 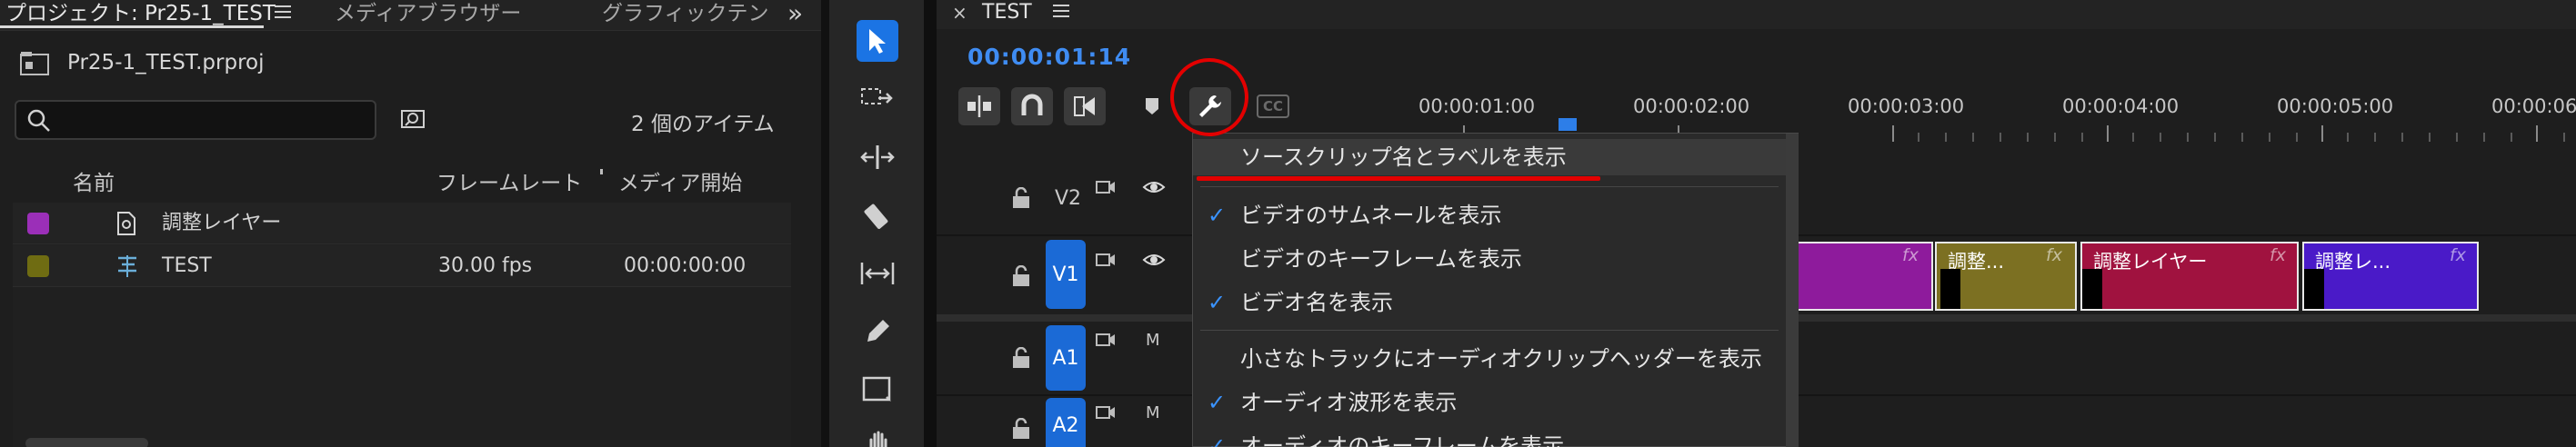 What do you see at coordinates (402, 266) in the screenshot?
I see `list-item: TEST 30.00 fps 00:00:00:00` at bounding box center [402, 266].